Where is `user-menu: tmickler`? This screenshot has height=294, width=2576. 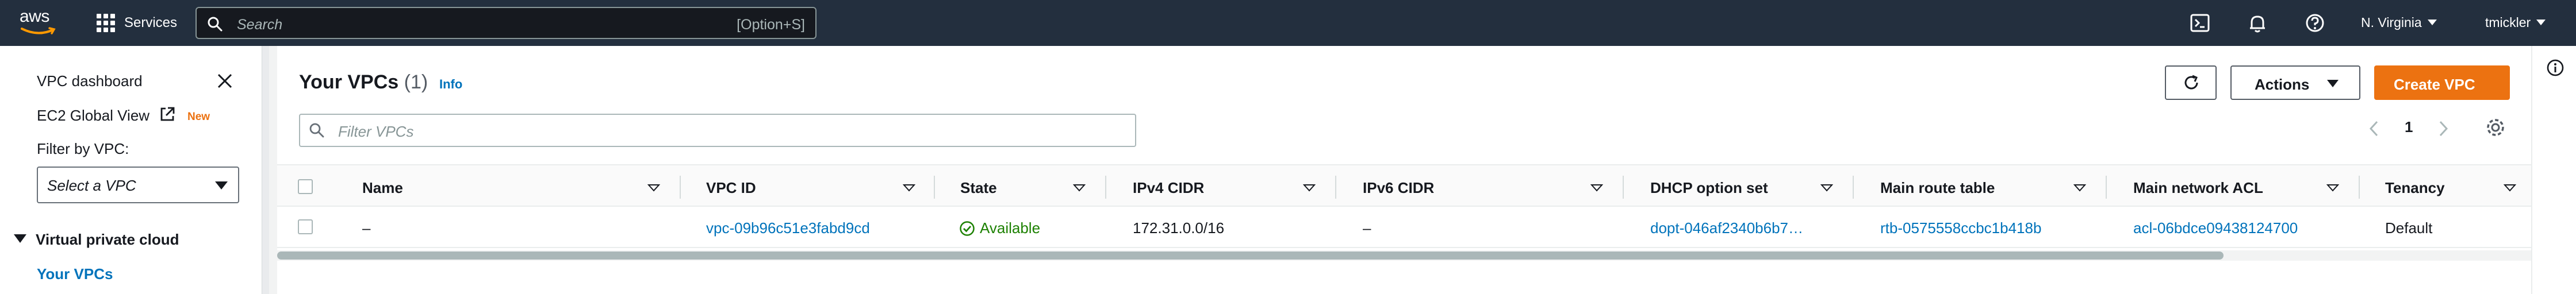
user-menu: tmickler is located at coordinates (2515, 22).